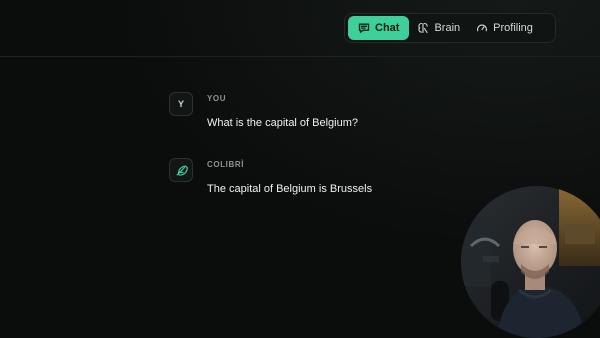  What do you see at coordinates (290, 189) in the screenshot?
I see `message-text: The capital of Belgium is Brussels` at bounding box center [290, 189].